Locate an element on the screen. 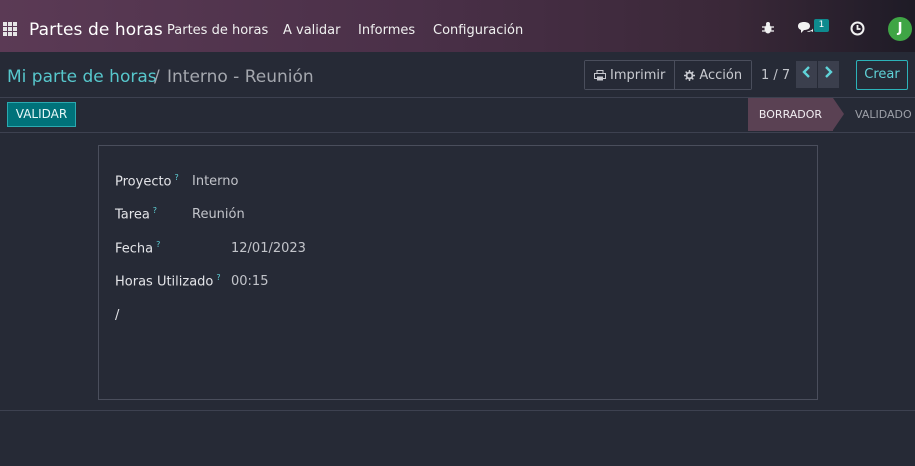 The height and width of the screenshot is (466, 915). print-button: Imprimir is located at coordinates (630, 75).